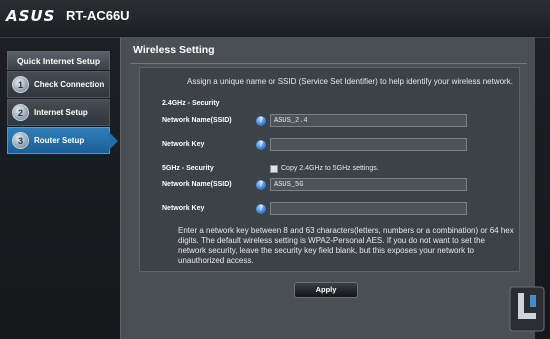  What do you see at coordinates (61, 112) in the screenshot?
I see `step-label: Internet Setup` at bounding box center [61, 112].